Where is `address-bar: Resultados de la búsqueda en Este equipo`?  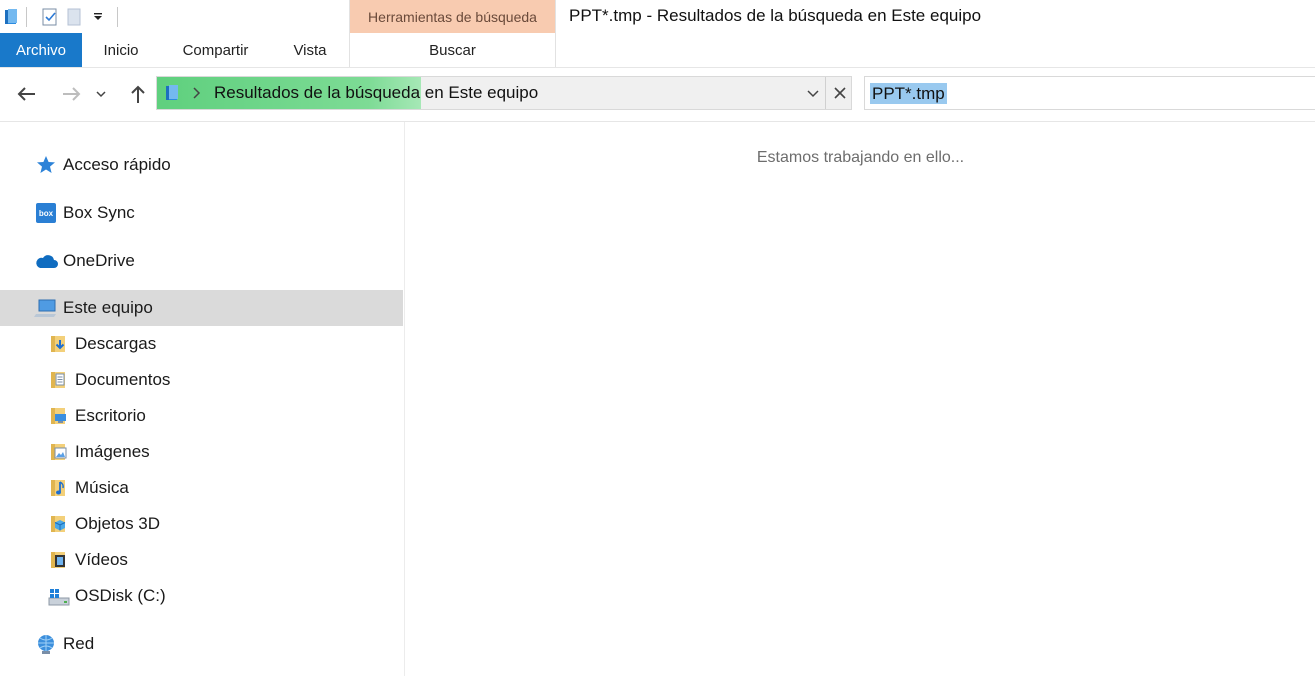
address-bar: Resultados de la búsqueda en Este equipo is located at coordinates (504, 93).